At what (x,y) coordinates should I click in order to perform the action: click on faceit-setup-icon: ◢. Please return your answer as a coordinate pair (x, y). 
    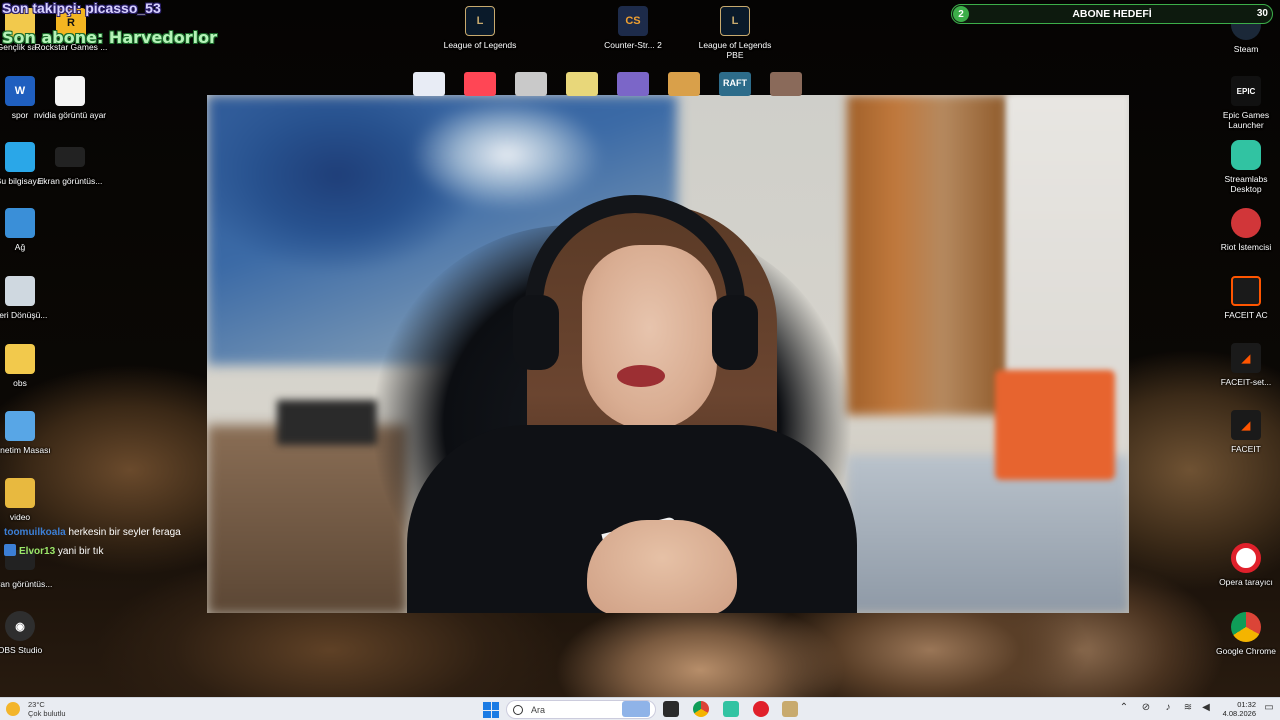
    Looking at the image, I should click on (1246, 358).